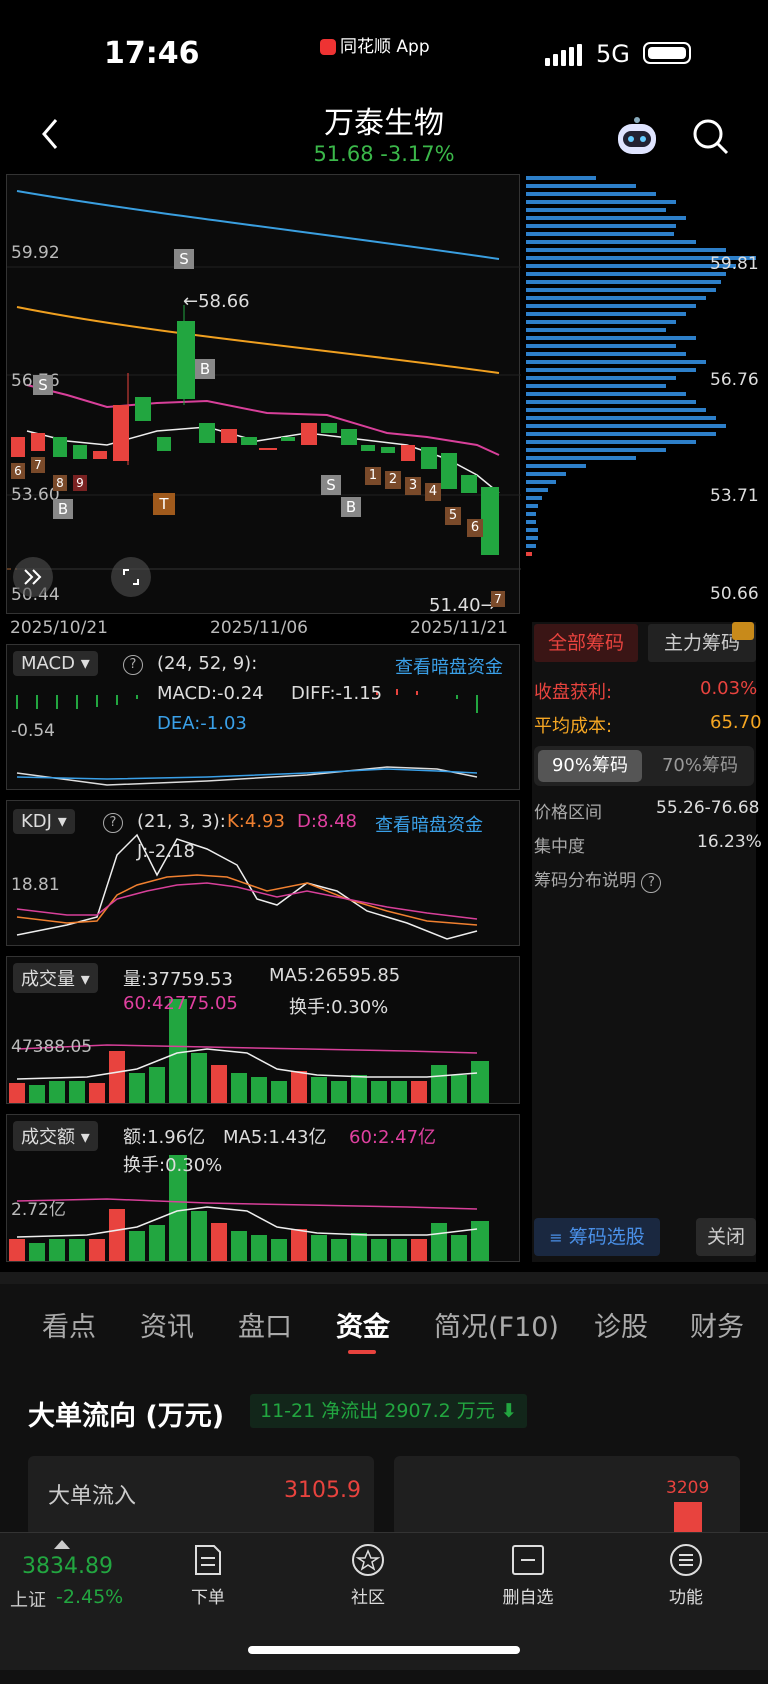  What do you see at coordinates (573, 692) in the screenshot?
I see `profit-label: 收盘获利:` at bounding box center [573, 692].